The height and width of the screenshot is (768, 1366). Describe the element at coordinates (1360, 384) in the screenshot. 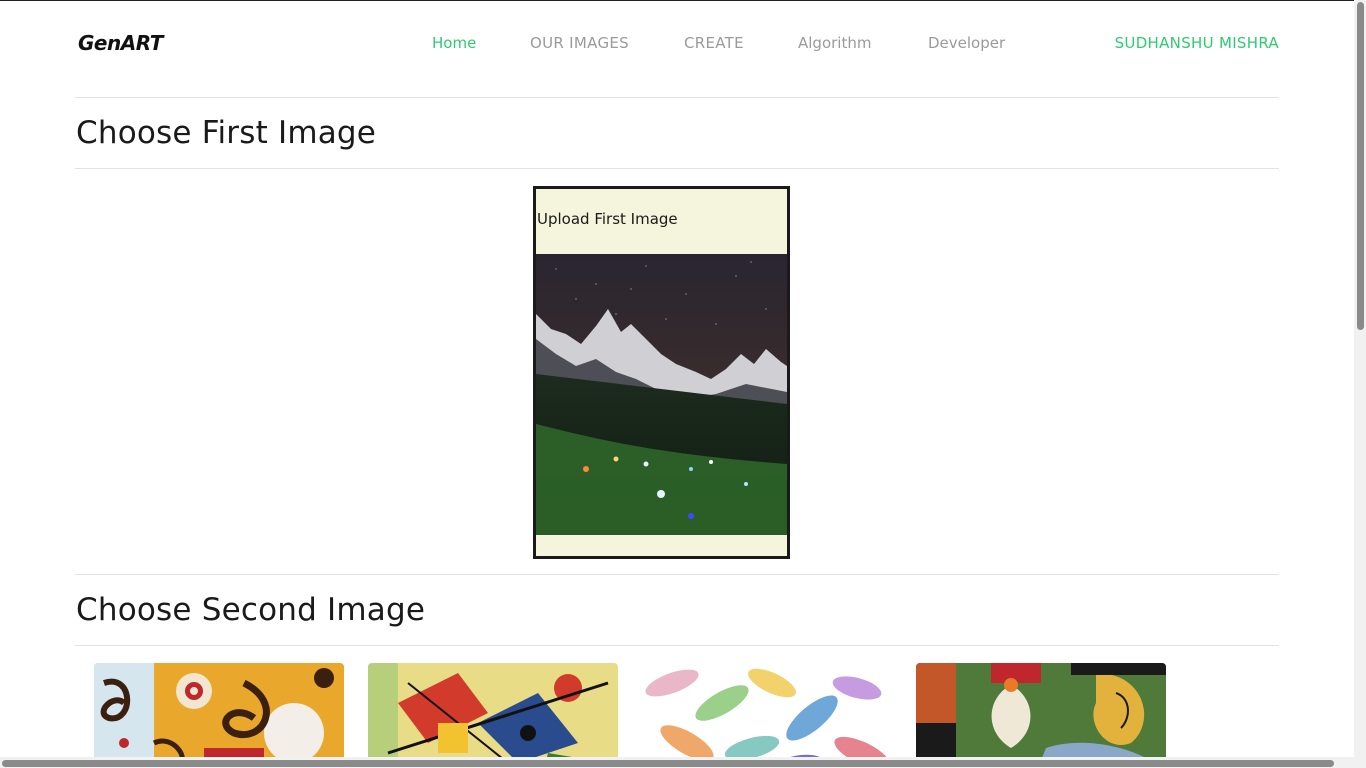

I see `vertical-scrollbar` at that location.